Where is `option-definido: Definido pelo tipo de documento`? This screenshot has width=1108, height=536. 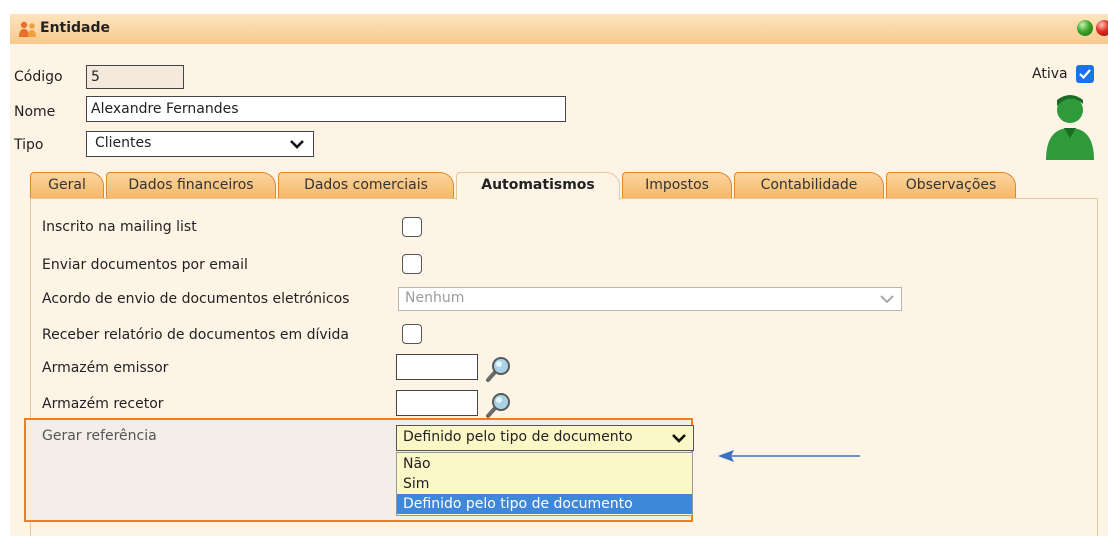 option-definido: Definido pelo tipo de documento is located at coordinates (544, 504).